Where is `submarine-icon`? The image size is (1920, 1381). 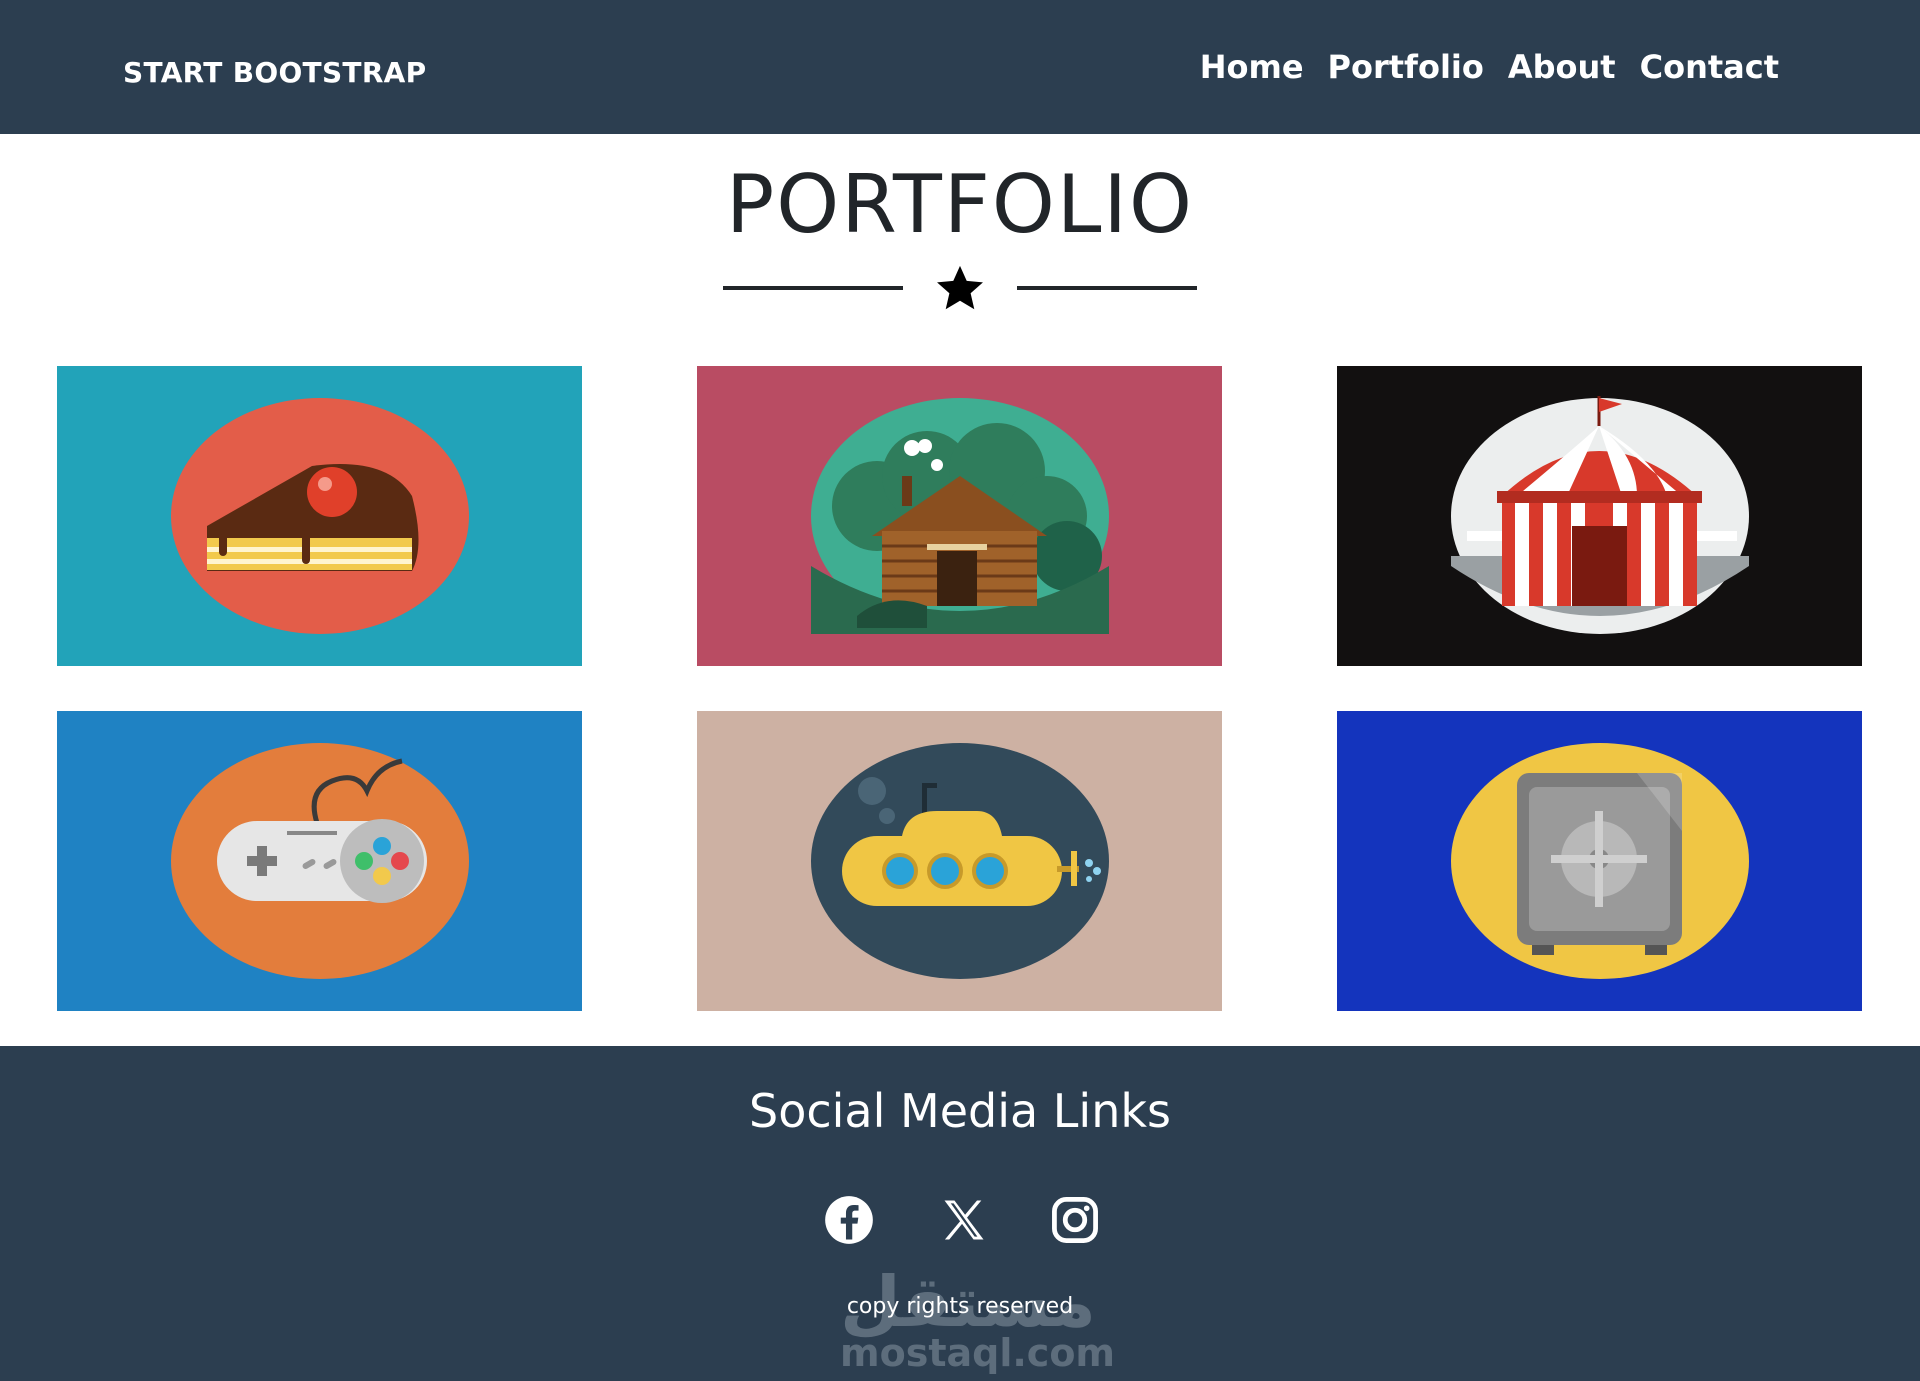
submarine-icon is located at coordinates (959, 861).